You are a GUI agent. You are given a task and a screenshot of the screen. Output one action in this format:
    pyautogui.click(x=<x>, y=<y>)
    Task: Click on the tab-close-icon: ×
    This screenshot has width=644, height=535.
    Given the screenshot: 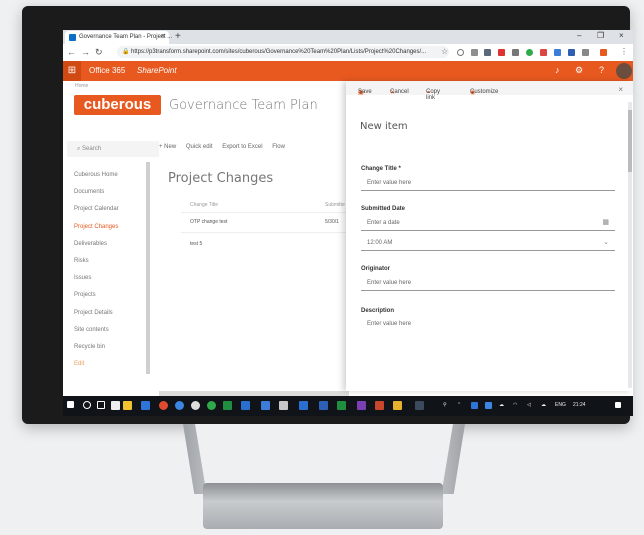 What is the action you would take?
    pyautogui.click(x=163, y=36)
    